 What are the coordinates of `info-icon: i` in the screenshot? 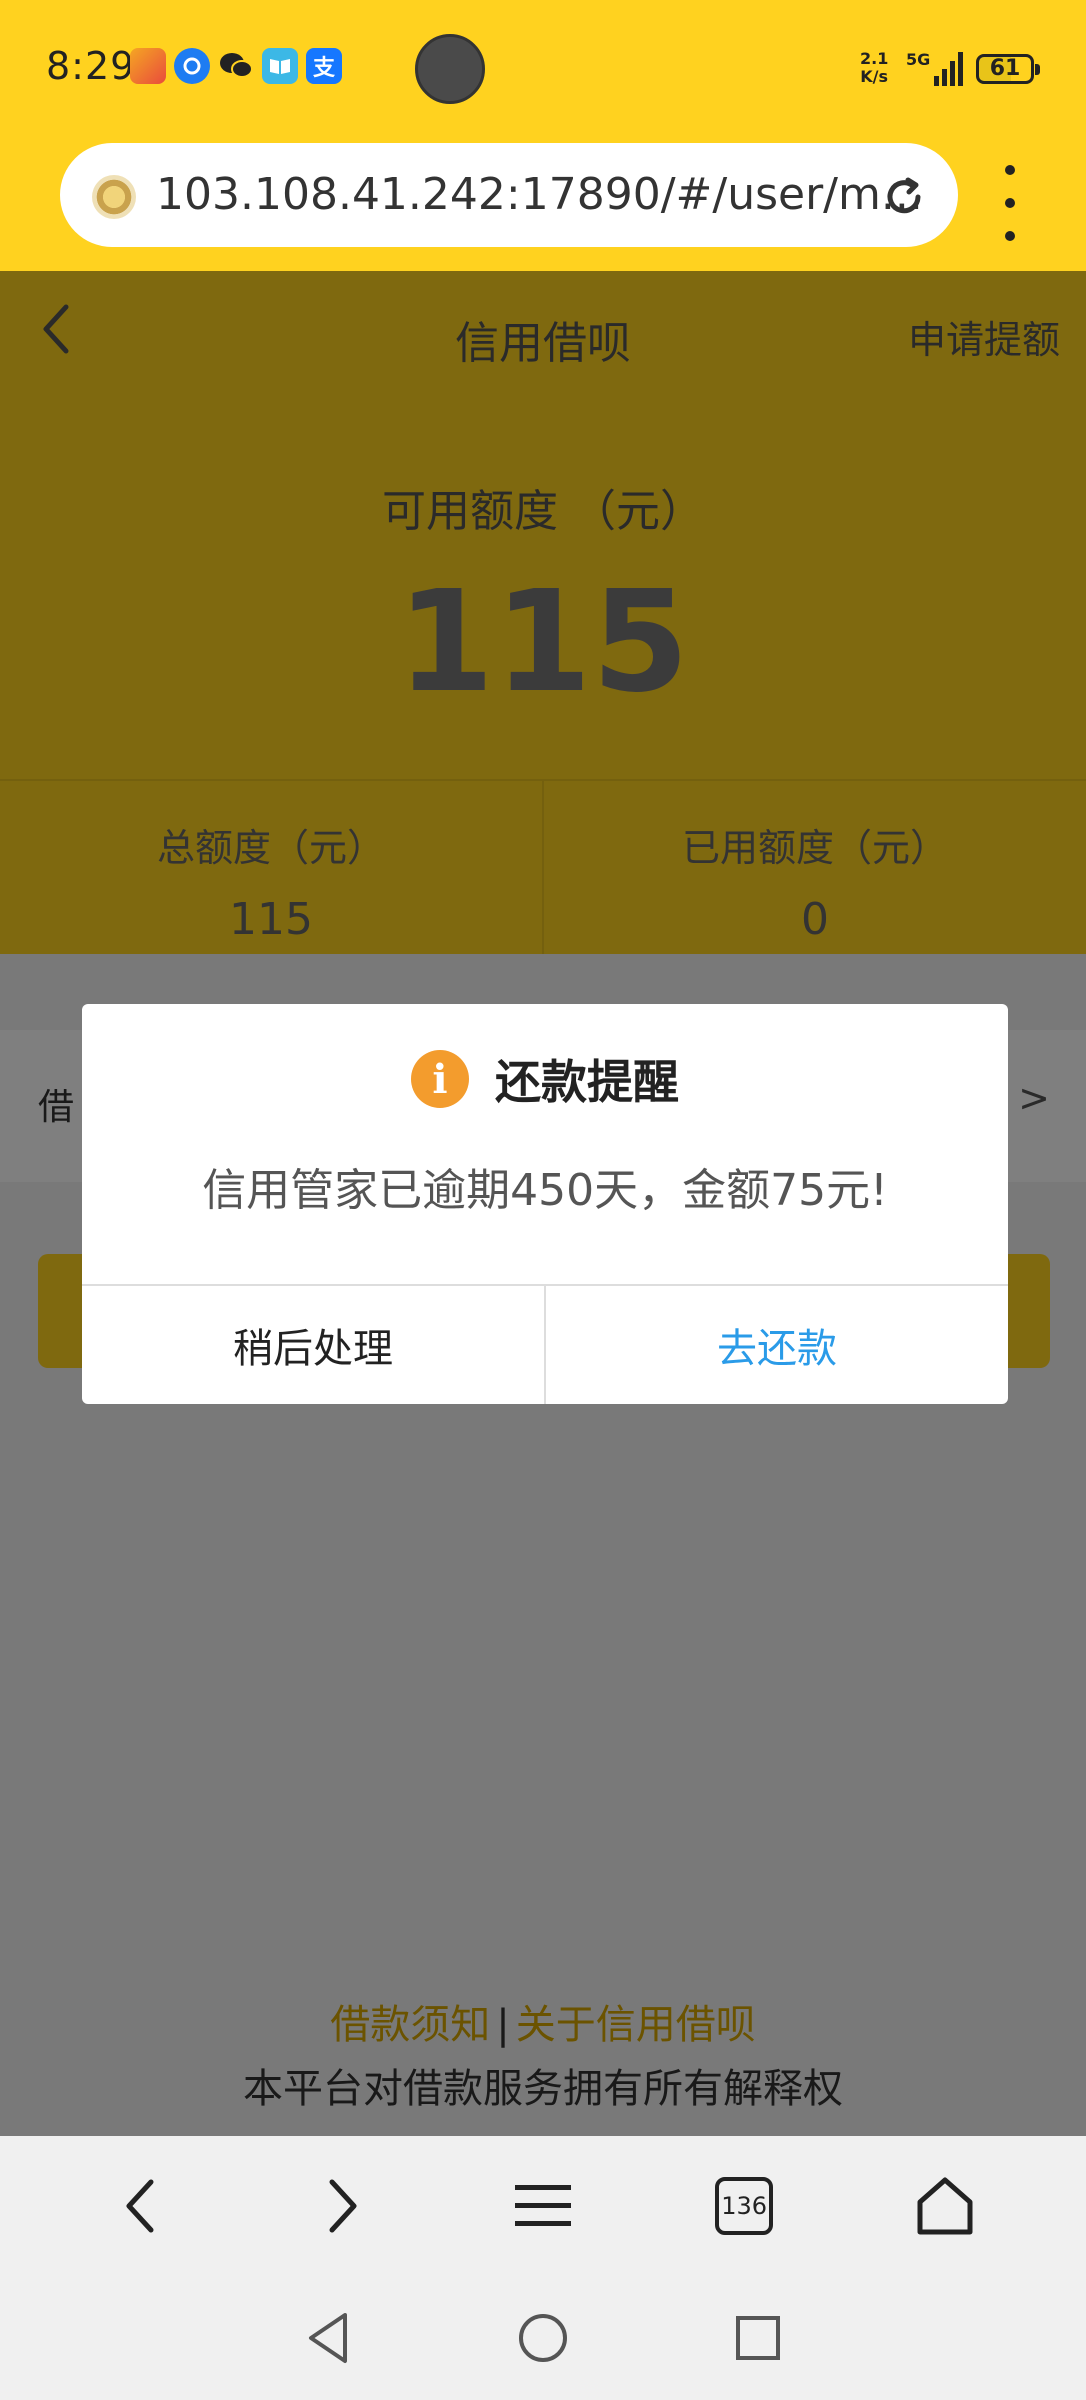 It's located at (440, 1079).